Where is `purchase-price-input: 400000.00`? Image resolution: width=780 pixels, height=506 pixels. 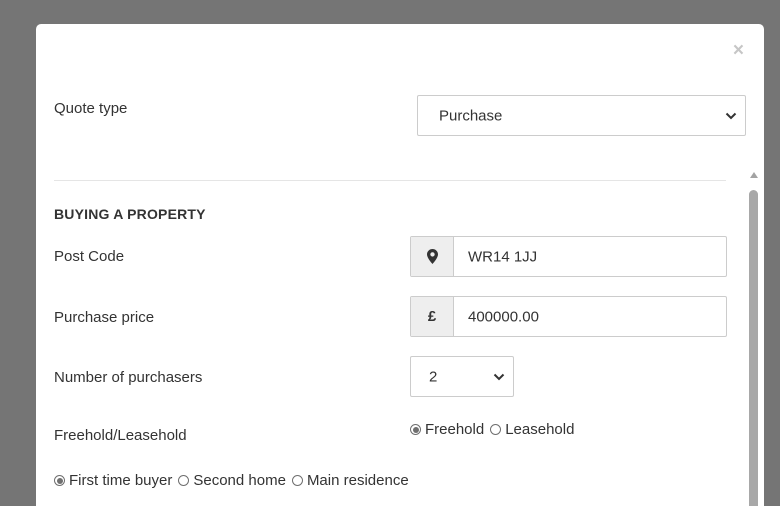
purchase-price-input: 400000.00 is located at coordinates (503, 316).